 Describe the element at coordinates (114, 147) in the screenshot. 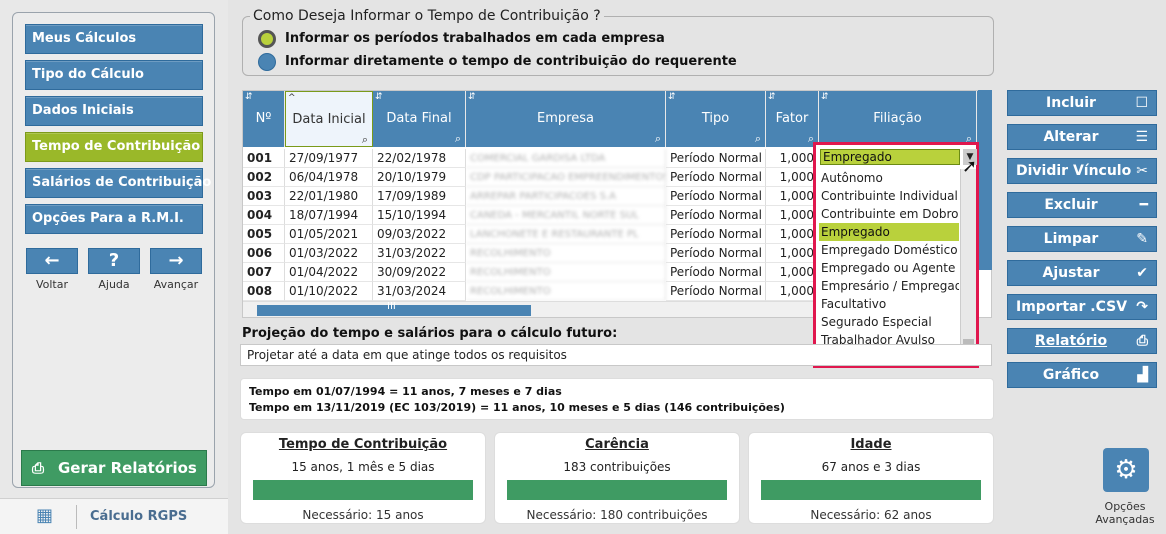

I see `sidebar-item-tempo-contribuicao: Tempo de Contribuição` at that location.